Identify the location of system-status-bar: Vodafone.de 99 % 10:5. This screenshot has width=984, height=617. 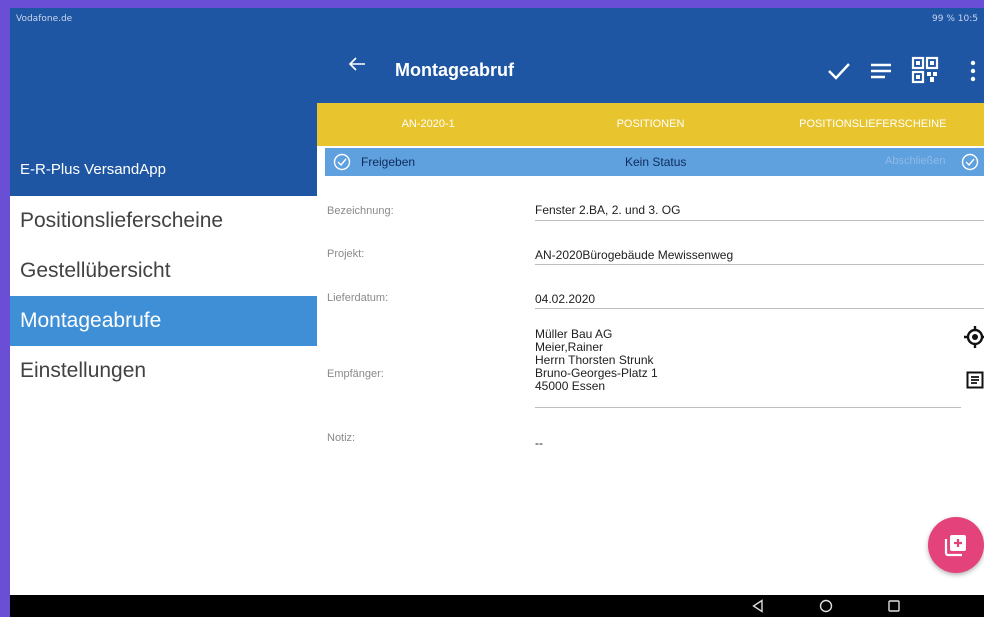
(497, 19).